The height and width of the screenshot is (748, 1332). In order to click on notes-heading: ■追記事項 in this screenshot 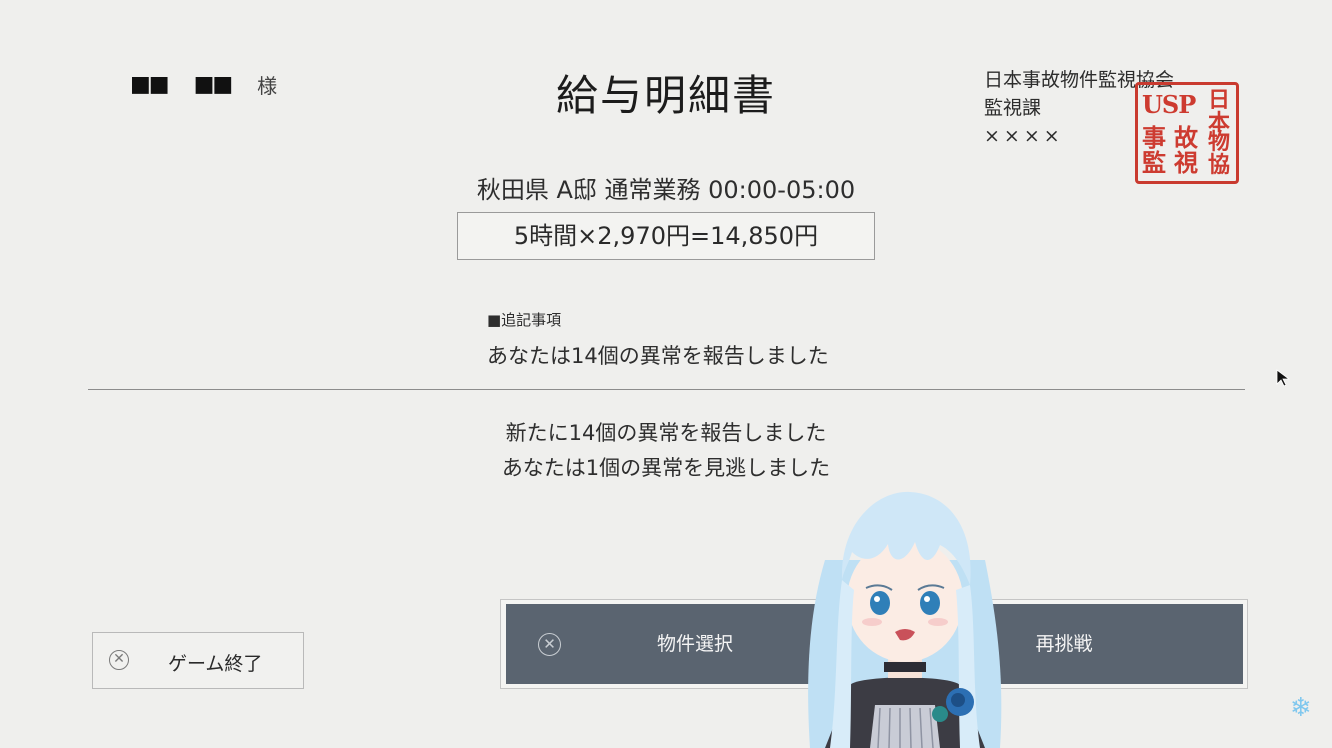, I will do `click(524, 320)`.